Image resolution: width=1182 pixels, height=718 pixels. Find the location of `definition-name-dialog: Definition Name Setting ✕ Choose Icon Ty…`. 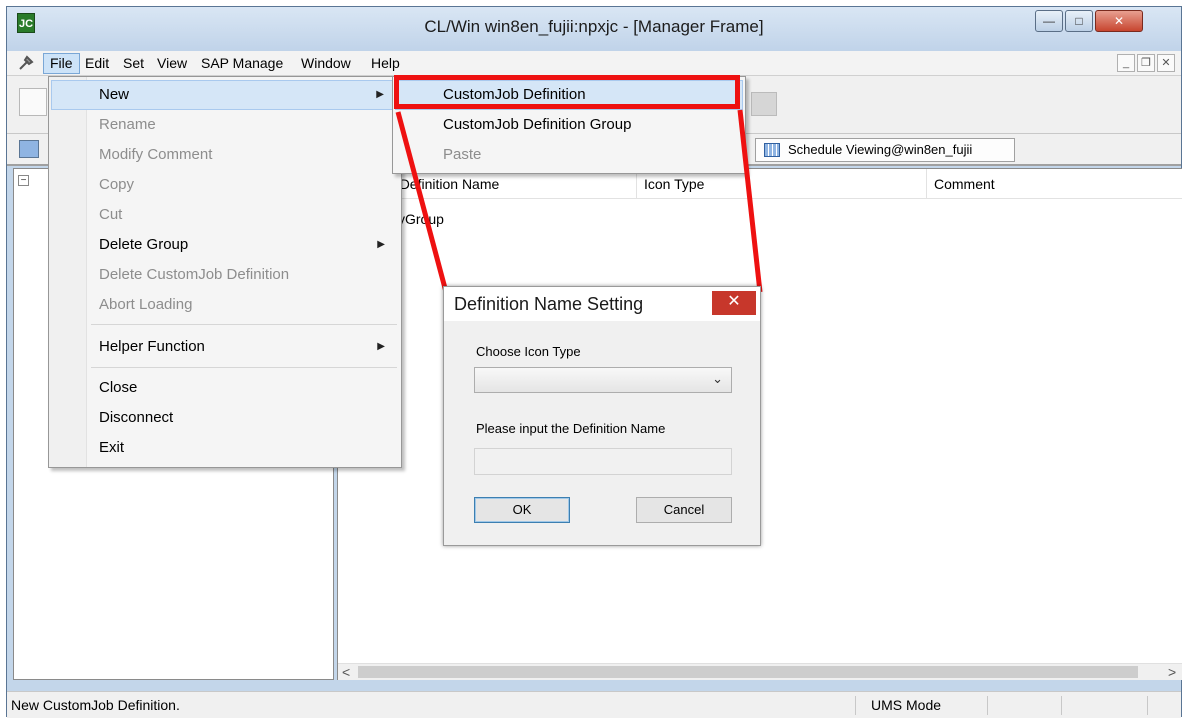

definition-name-dialog: Definition Name Setting ✕ Choose Icon Ty… is located at coordinates (602, 416).